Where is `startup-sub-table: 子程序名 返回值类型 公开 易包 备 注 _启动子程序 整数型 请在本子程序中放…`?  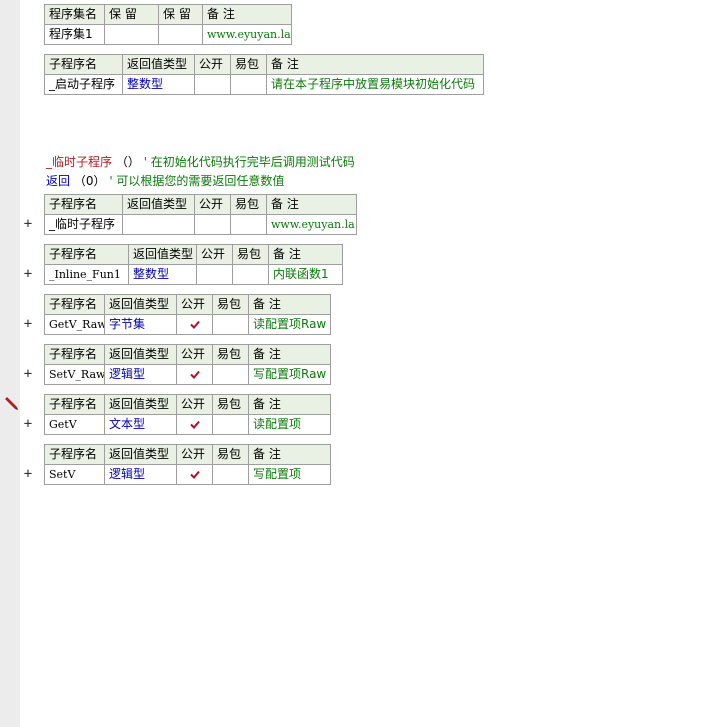 startup-sub-table: 子程序名 返回值类型 公开 易包 备 注 _启动子程序 整数型 请在本子程序中放… is located at coordinates (264, 74).